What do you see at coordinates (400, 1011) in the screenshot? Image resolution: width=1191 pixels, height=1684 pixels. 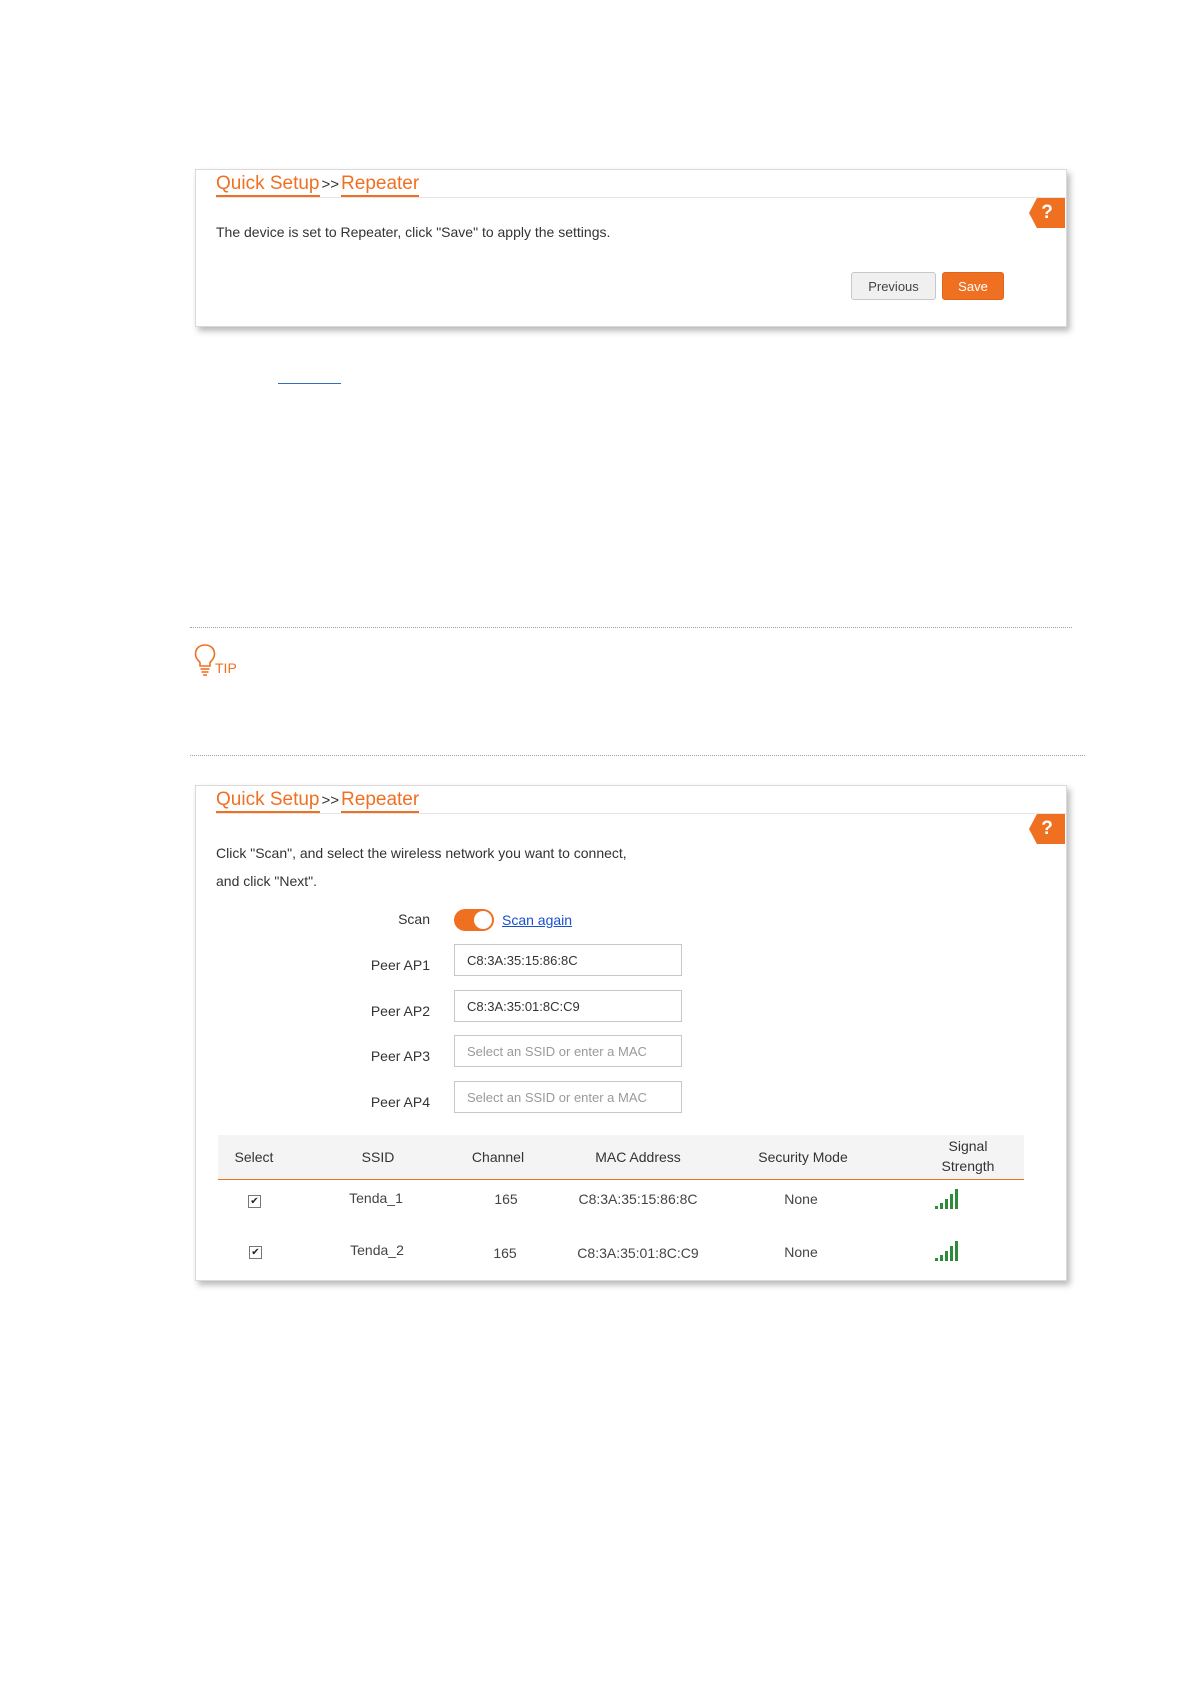 I see `peer-ap2-label: Peer AP2` at bounding box center [400, 1011].